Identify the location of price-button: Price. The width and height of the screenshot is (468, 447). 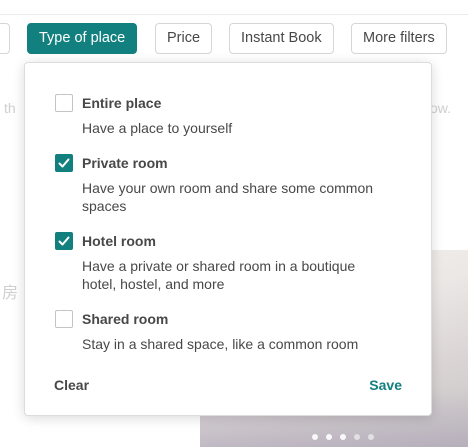
(184, 38).